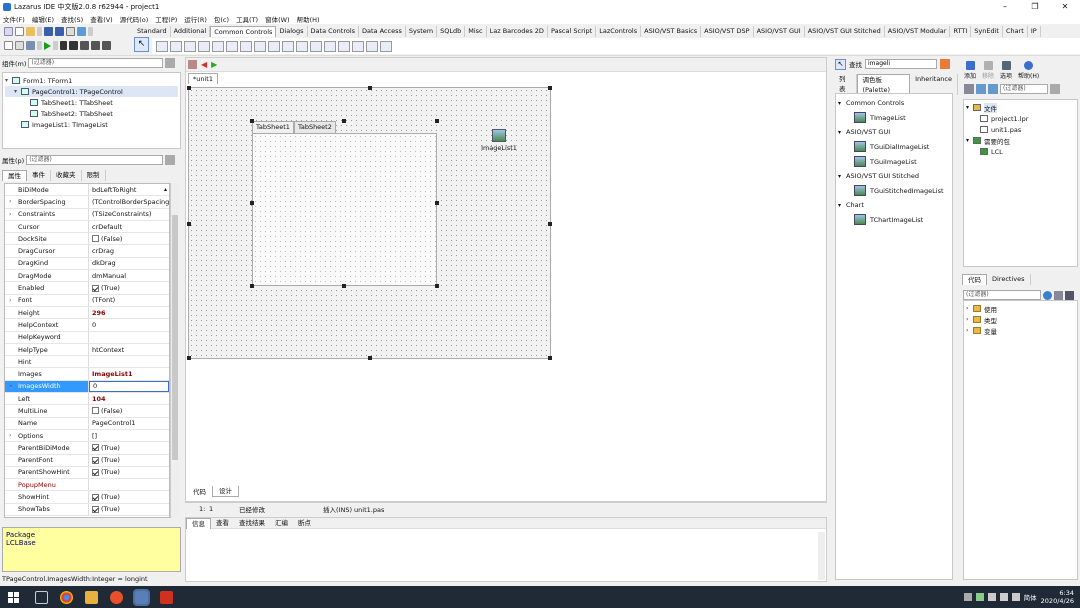 The image size is (1080, 608). I want to click on palette-component-item: TGuiDialImageList, so click(894, 146).